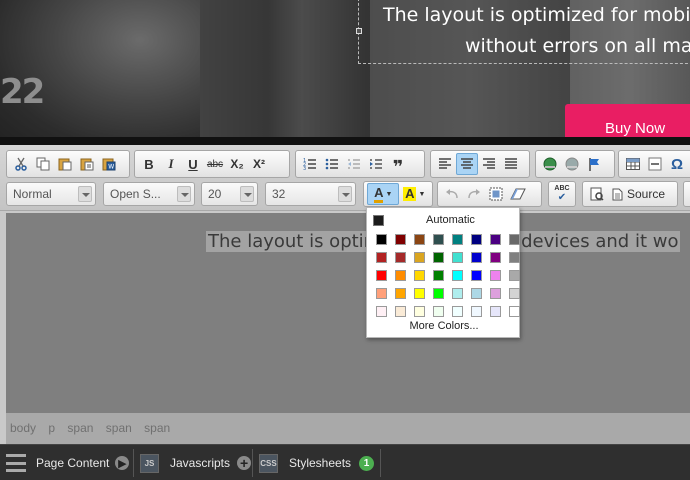 Image resolution: width=690 pixels, height=480 pixels. I want to click on background-color-button: A ▼, so click(414, 194).